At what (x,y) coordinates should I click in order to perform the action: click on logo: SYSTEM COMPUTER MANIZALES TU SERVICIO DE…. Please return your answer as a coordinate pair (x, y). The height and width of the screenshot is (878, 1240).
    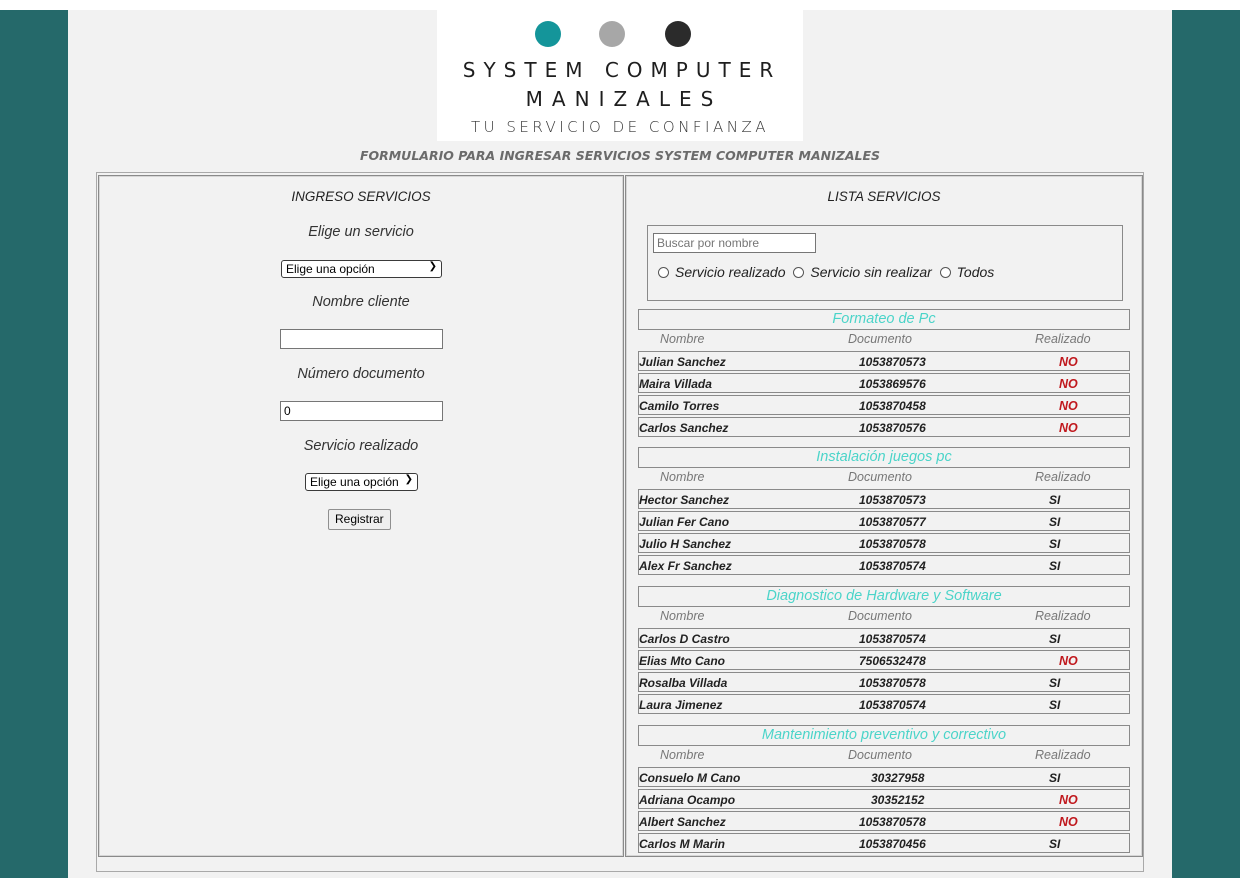
    Looking at the image, I should click on (620, 75).